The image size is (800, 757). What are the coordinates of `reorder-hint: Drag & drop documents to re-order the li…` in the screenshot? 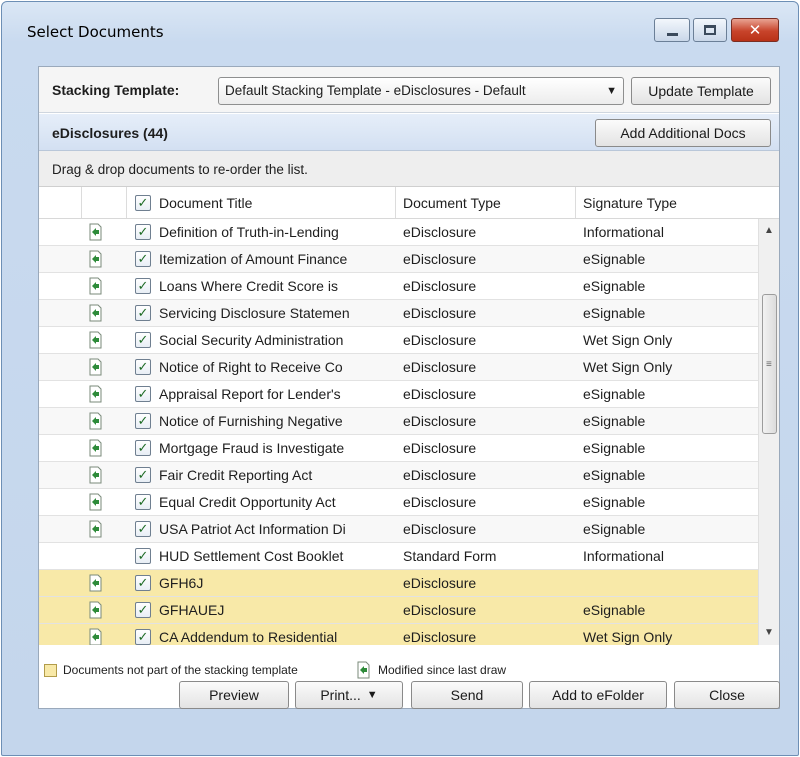 It's located at (180, 169).